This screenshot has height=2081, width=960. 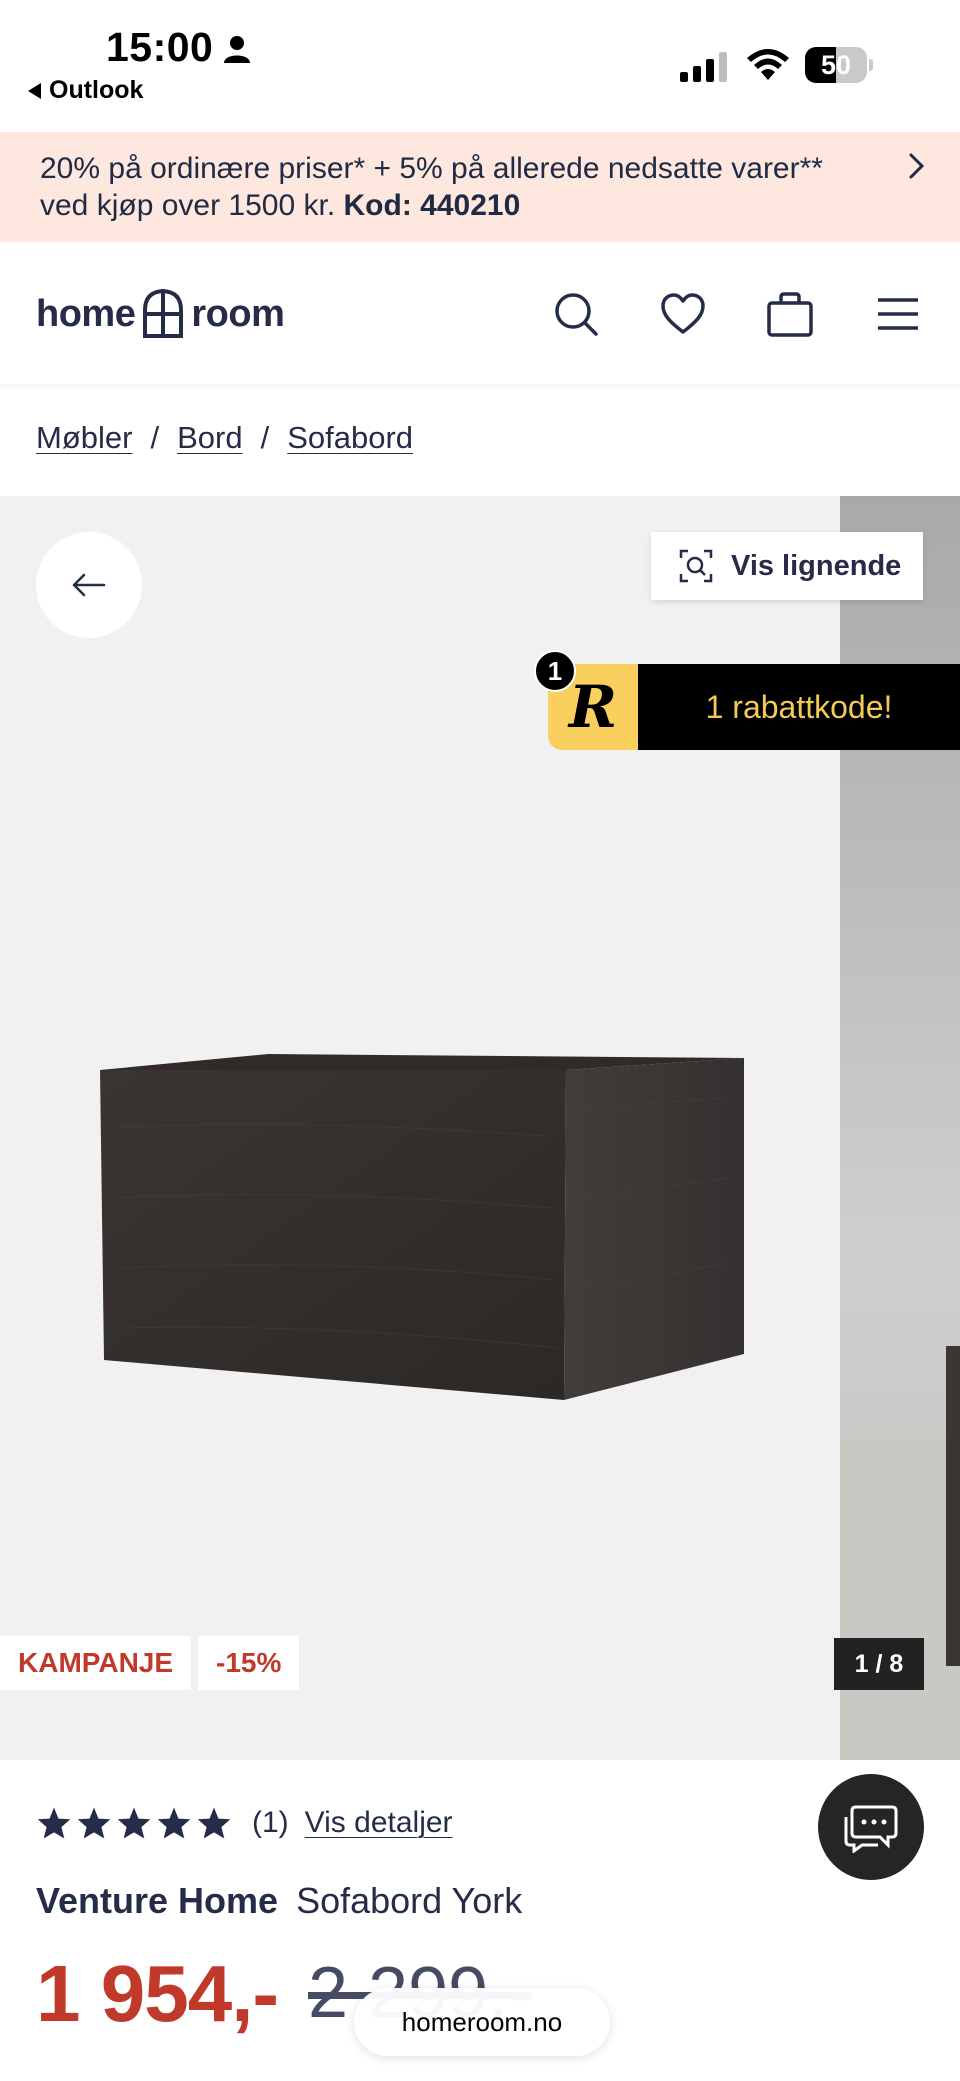 I want to click on product-image-coffee-table, so click(x=422, y=1227).